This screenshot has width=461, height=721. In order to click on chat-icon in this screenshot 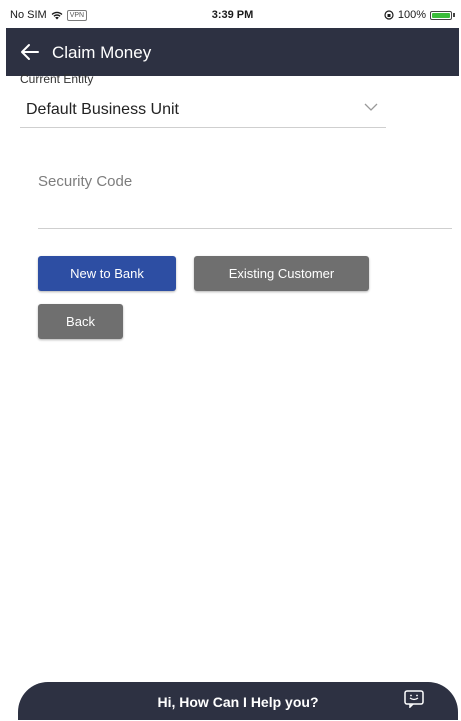, I will do `click(414, 699)`.